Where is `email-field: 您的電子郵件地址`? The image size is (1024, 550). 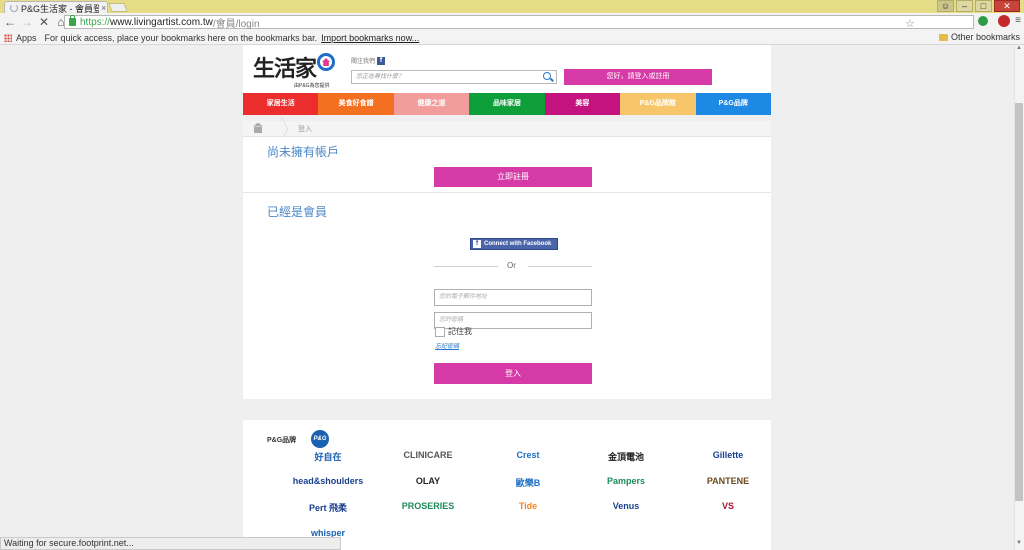
email-field: 您的電子郵件地址 is located at coordinates (513, 297).